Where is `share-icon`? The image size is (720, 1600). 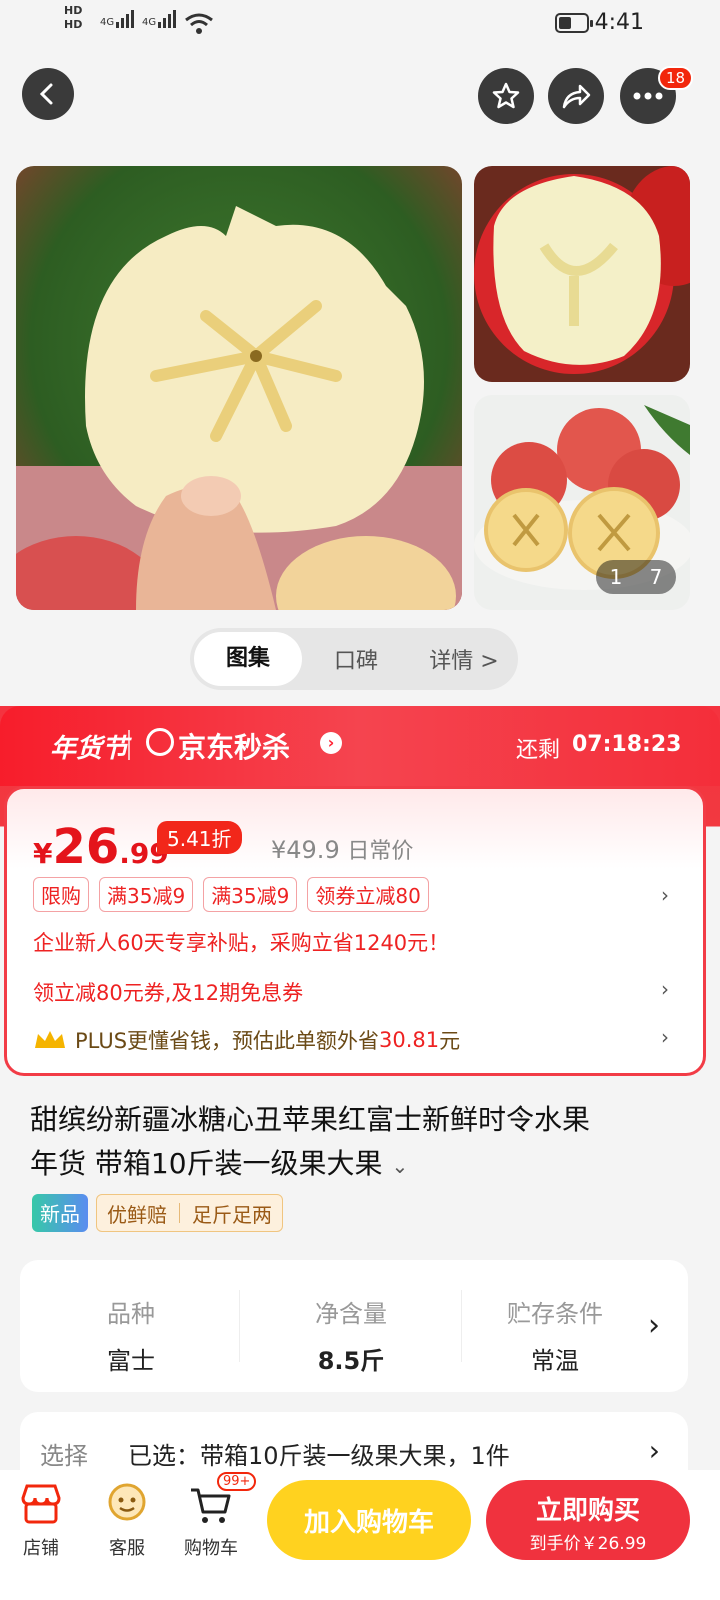
share-icon is located at coordinates (576, 96).